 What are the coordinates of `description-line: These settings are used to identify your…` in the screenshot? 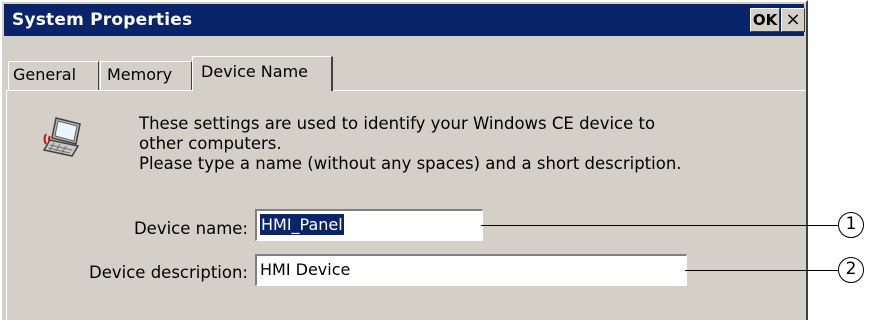 It's located at (397, 123).